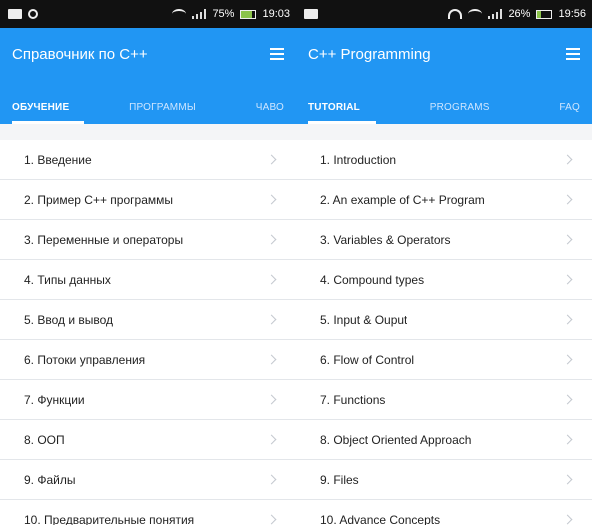 The height and width of the screenshot is (525, 592). Describe the element at coordinates (148, 480) in the screenshot. I see `list-item: 9. Файлы` at that location.